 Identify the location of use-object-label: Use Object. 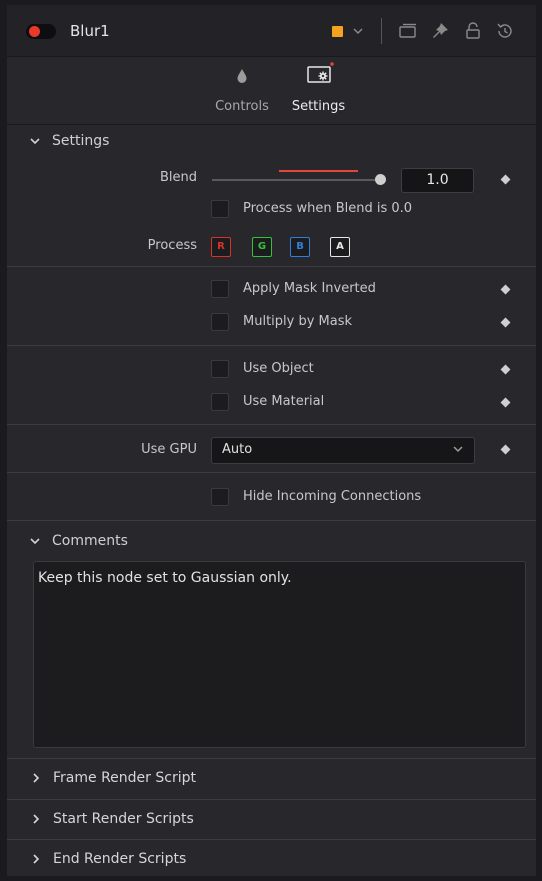
(278, 368).